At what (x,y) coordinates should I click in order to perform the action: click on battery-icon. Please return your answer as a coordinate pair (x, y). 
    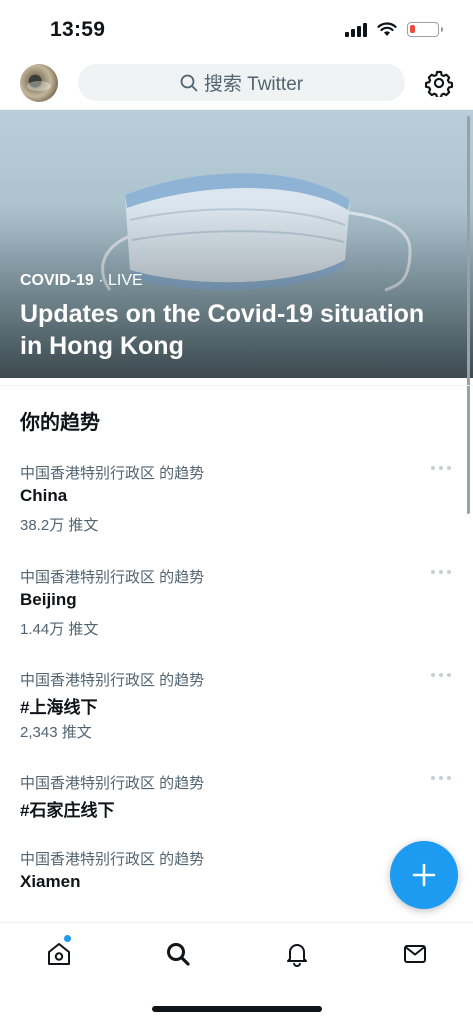
    Looking at the image, I should click on (425, 29).